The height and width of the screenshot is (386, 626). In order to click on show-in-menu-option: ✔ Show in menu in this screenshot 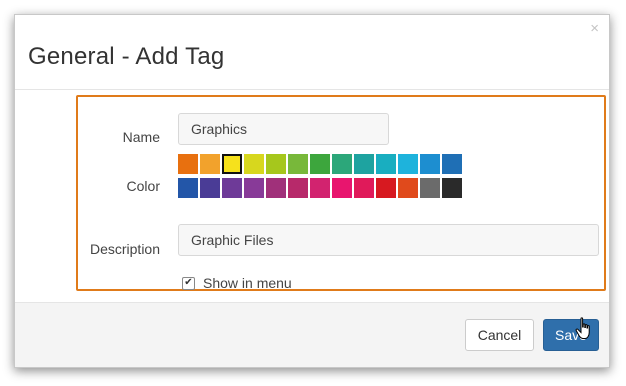, I will do `click(237, 283)`.